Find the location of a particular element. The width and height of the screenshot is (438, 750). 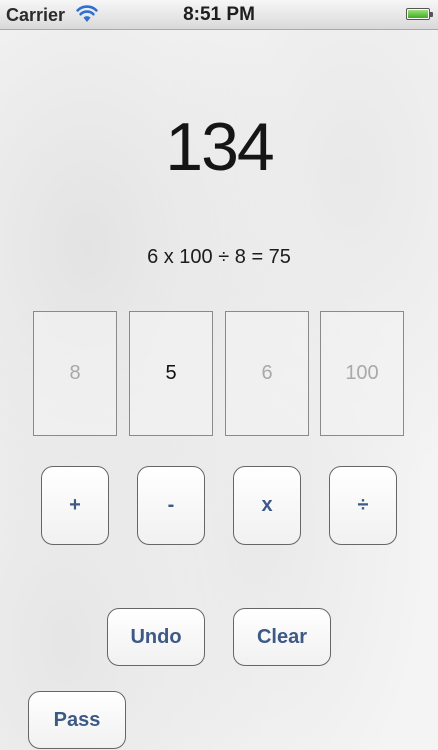

plus-button: + is located at coordinates (75, 505).